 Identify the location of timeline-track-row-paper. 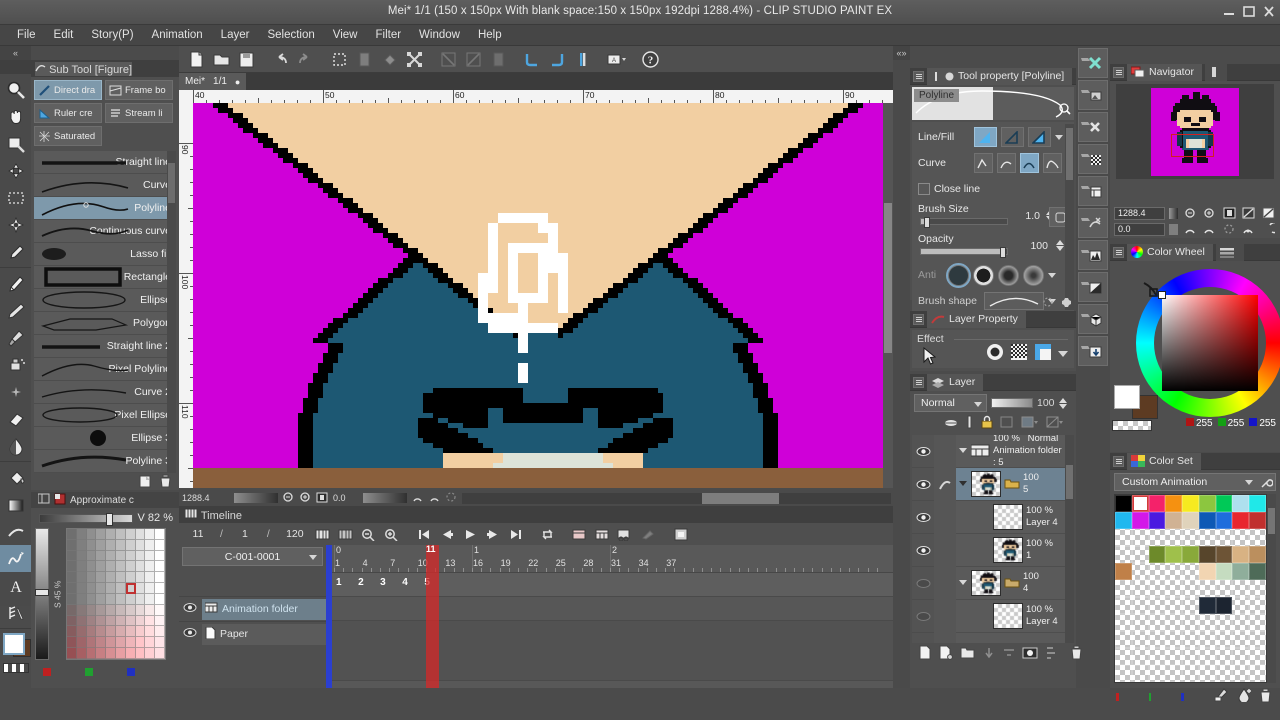
(609, 609).